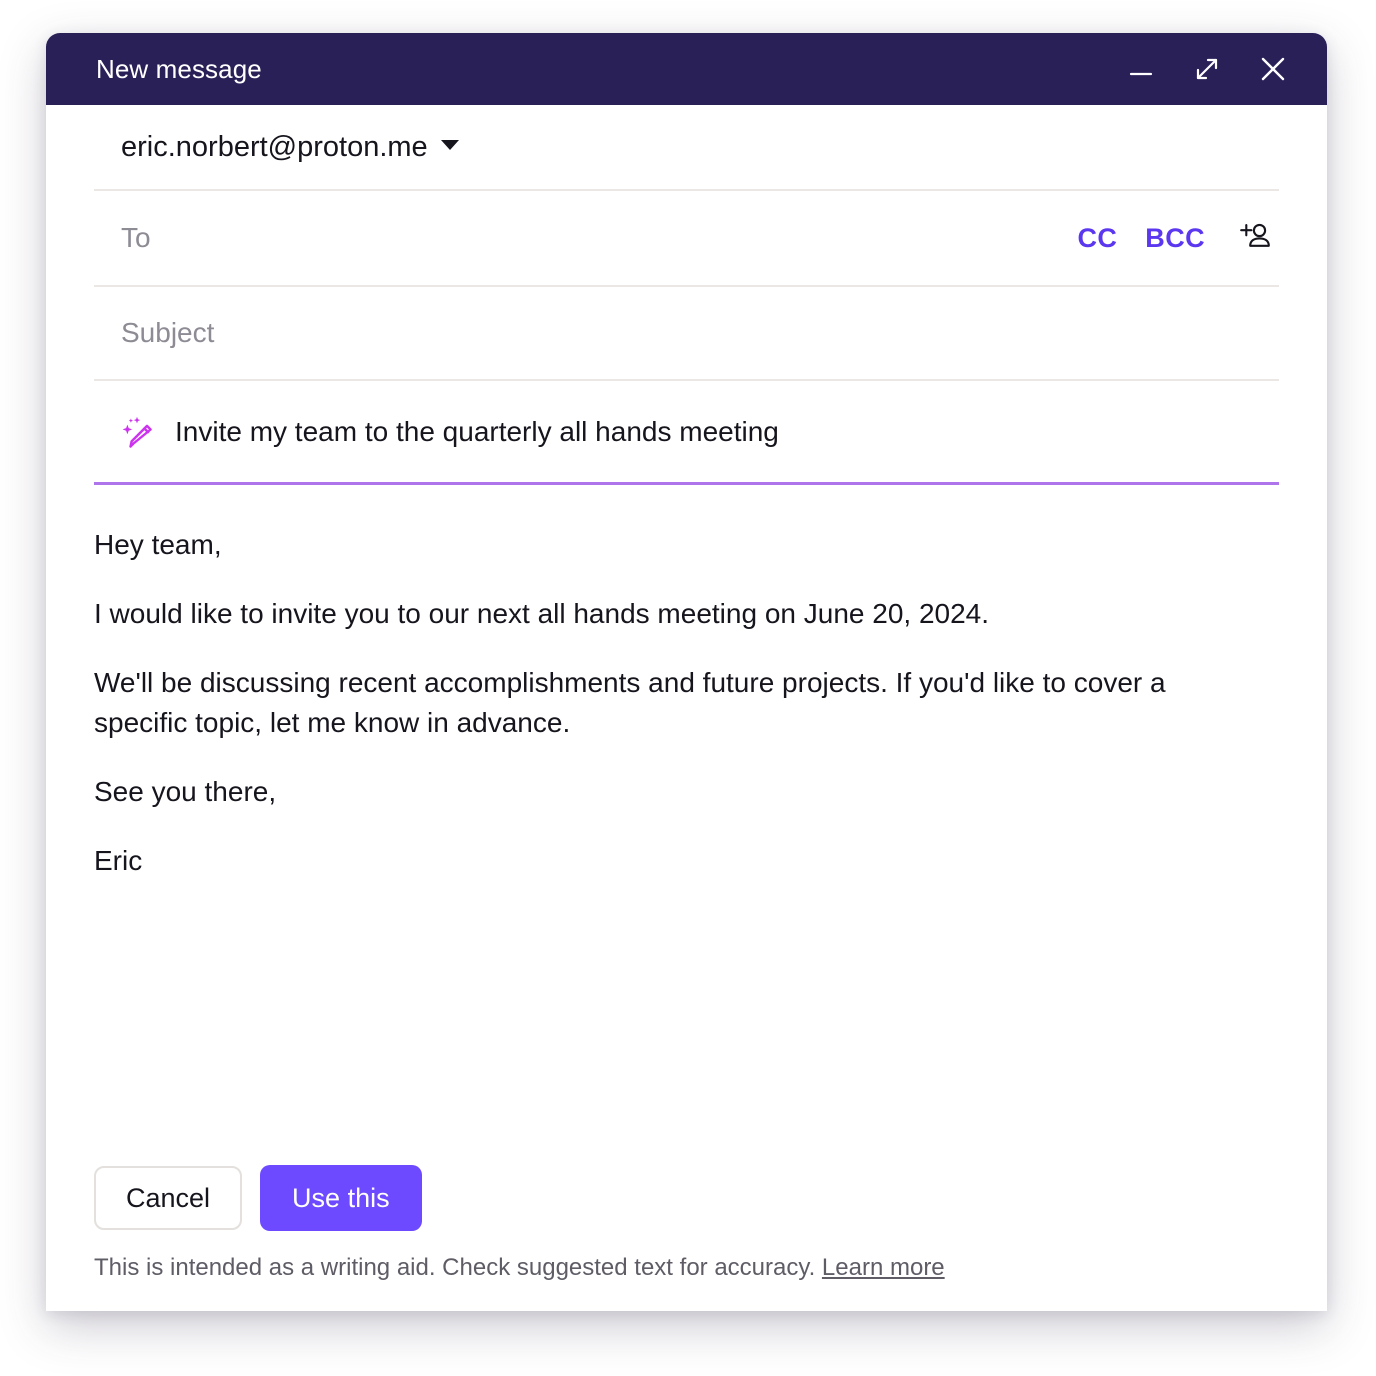  I want to click on use-this-button: Use this, so click(341, 1198).